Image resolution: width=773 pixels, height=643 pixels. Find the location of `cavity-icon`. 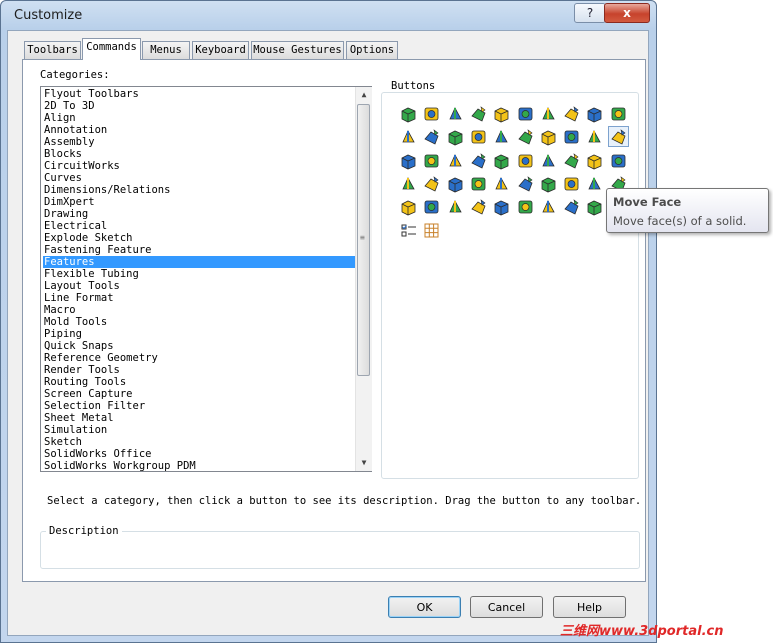

cavity-icon is located at coordinates (548, 183).